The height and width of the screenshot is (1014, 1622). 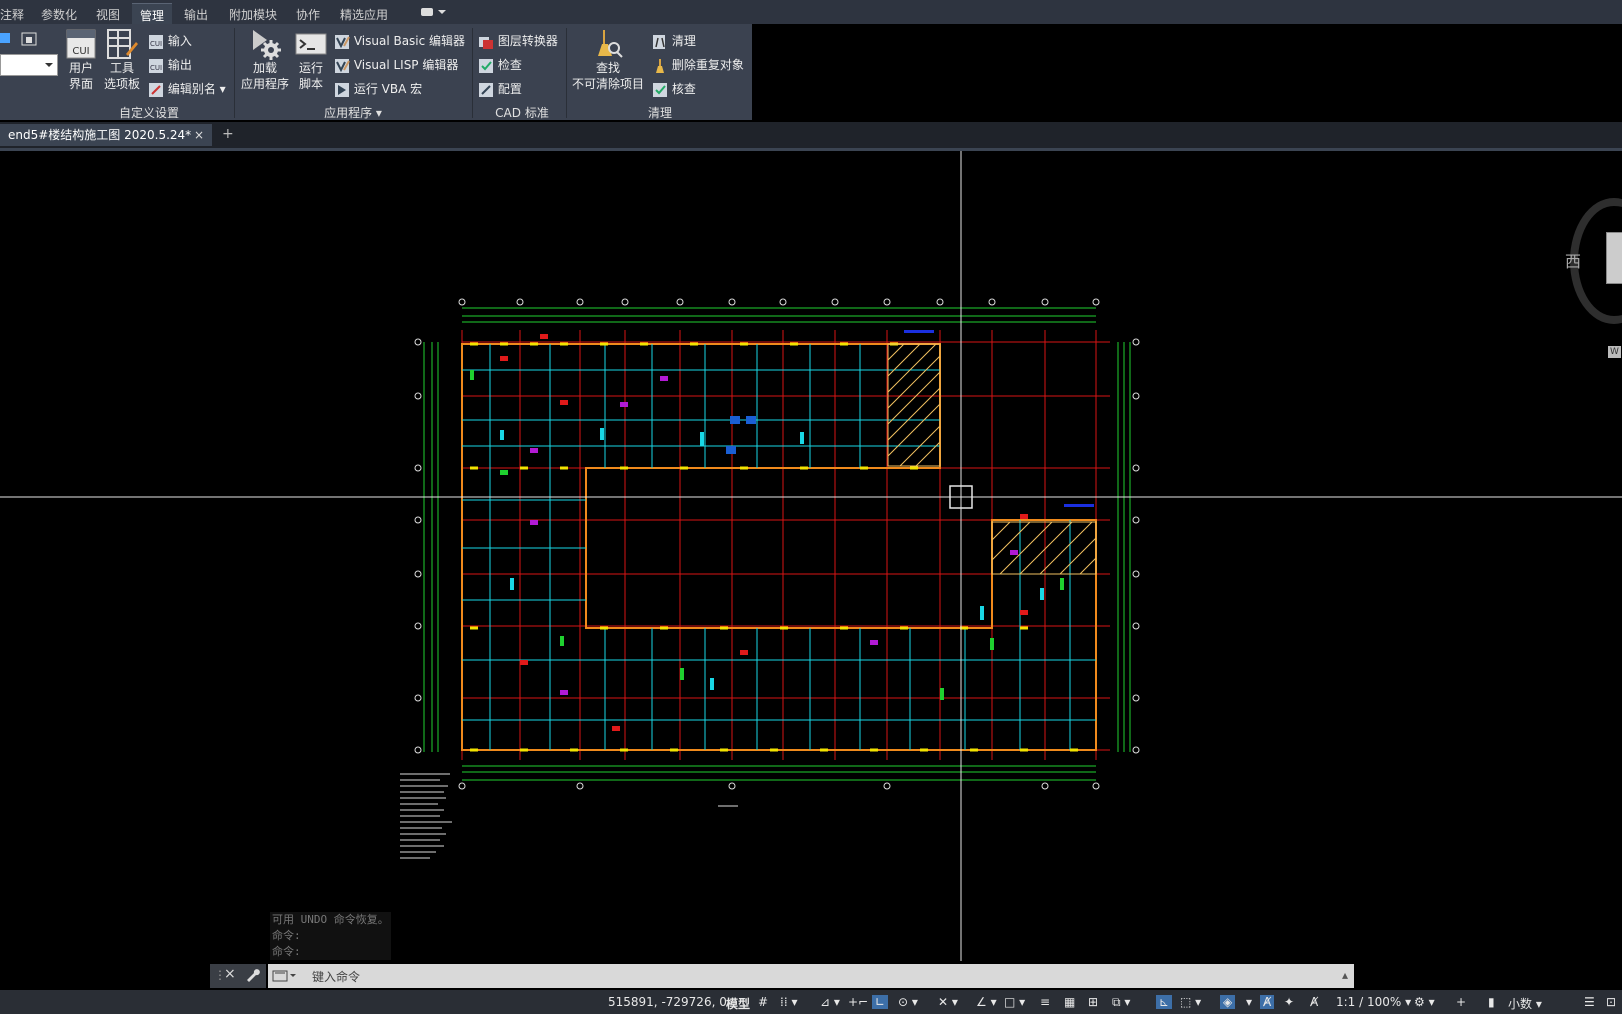 I want to click on customization-icon: ☰, so click(x=1589, y=1002).